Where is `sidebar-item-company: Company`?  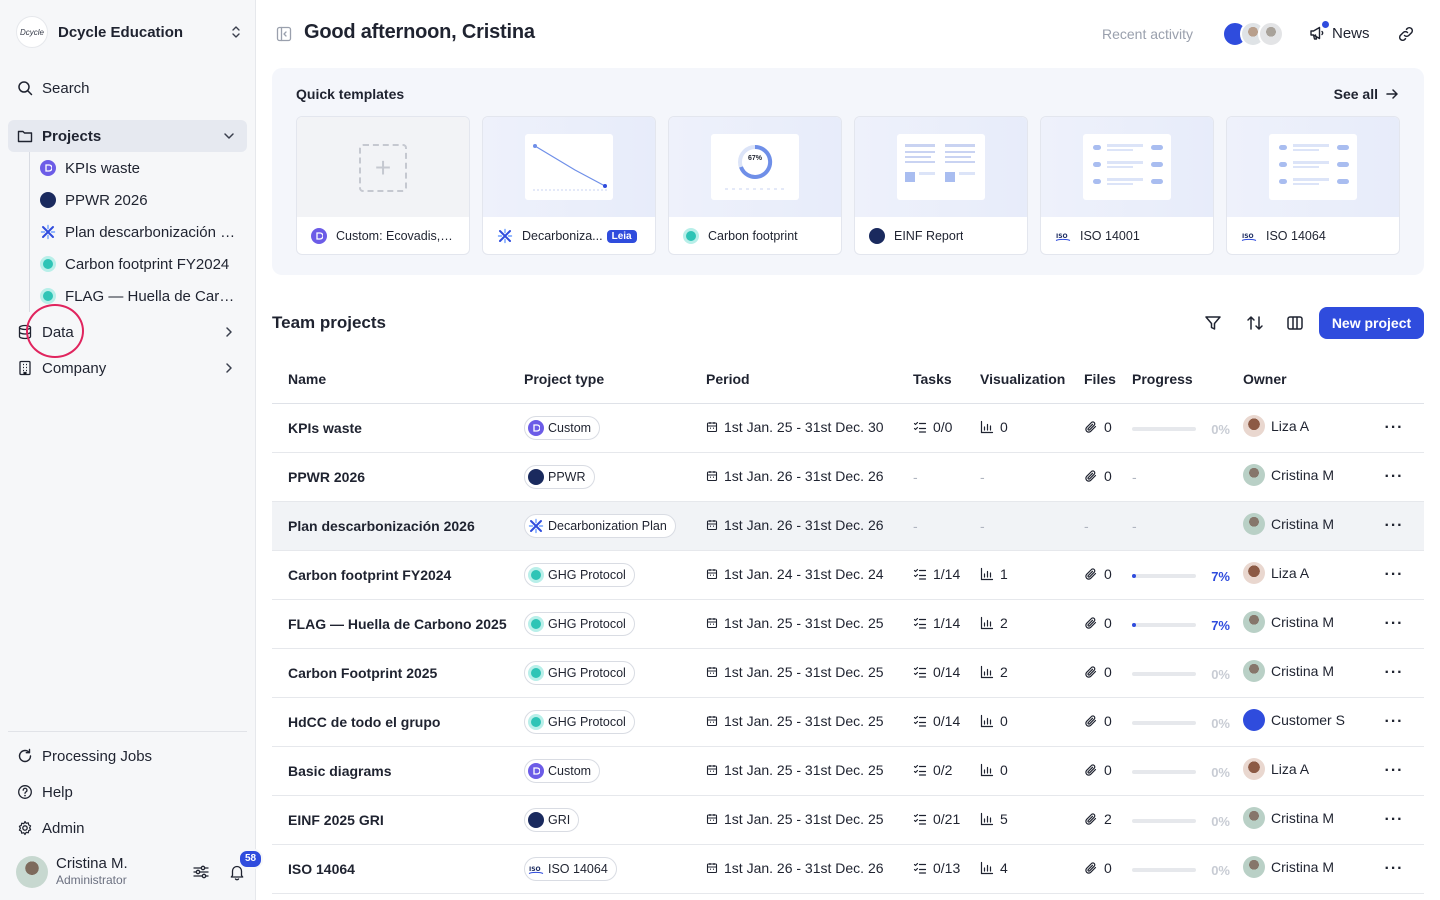
sidebar-item-company: Company is located at coordinates (127, 368).